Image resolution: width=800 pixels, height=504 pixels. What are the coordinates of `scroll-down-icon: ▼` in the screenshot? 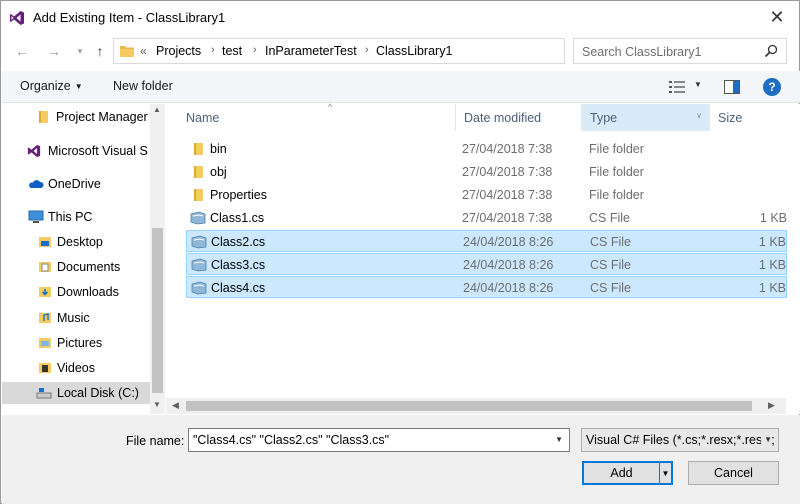 It's located at (157, 404).